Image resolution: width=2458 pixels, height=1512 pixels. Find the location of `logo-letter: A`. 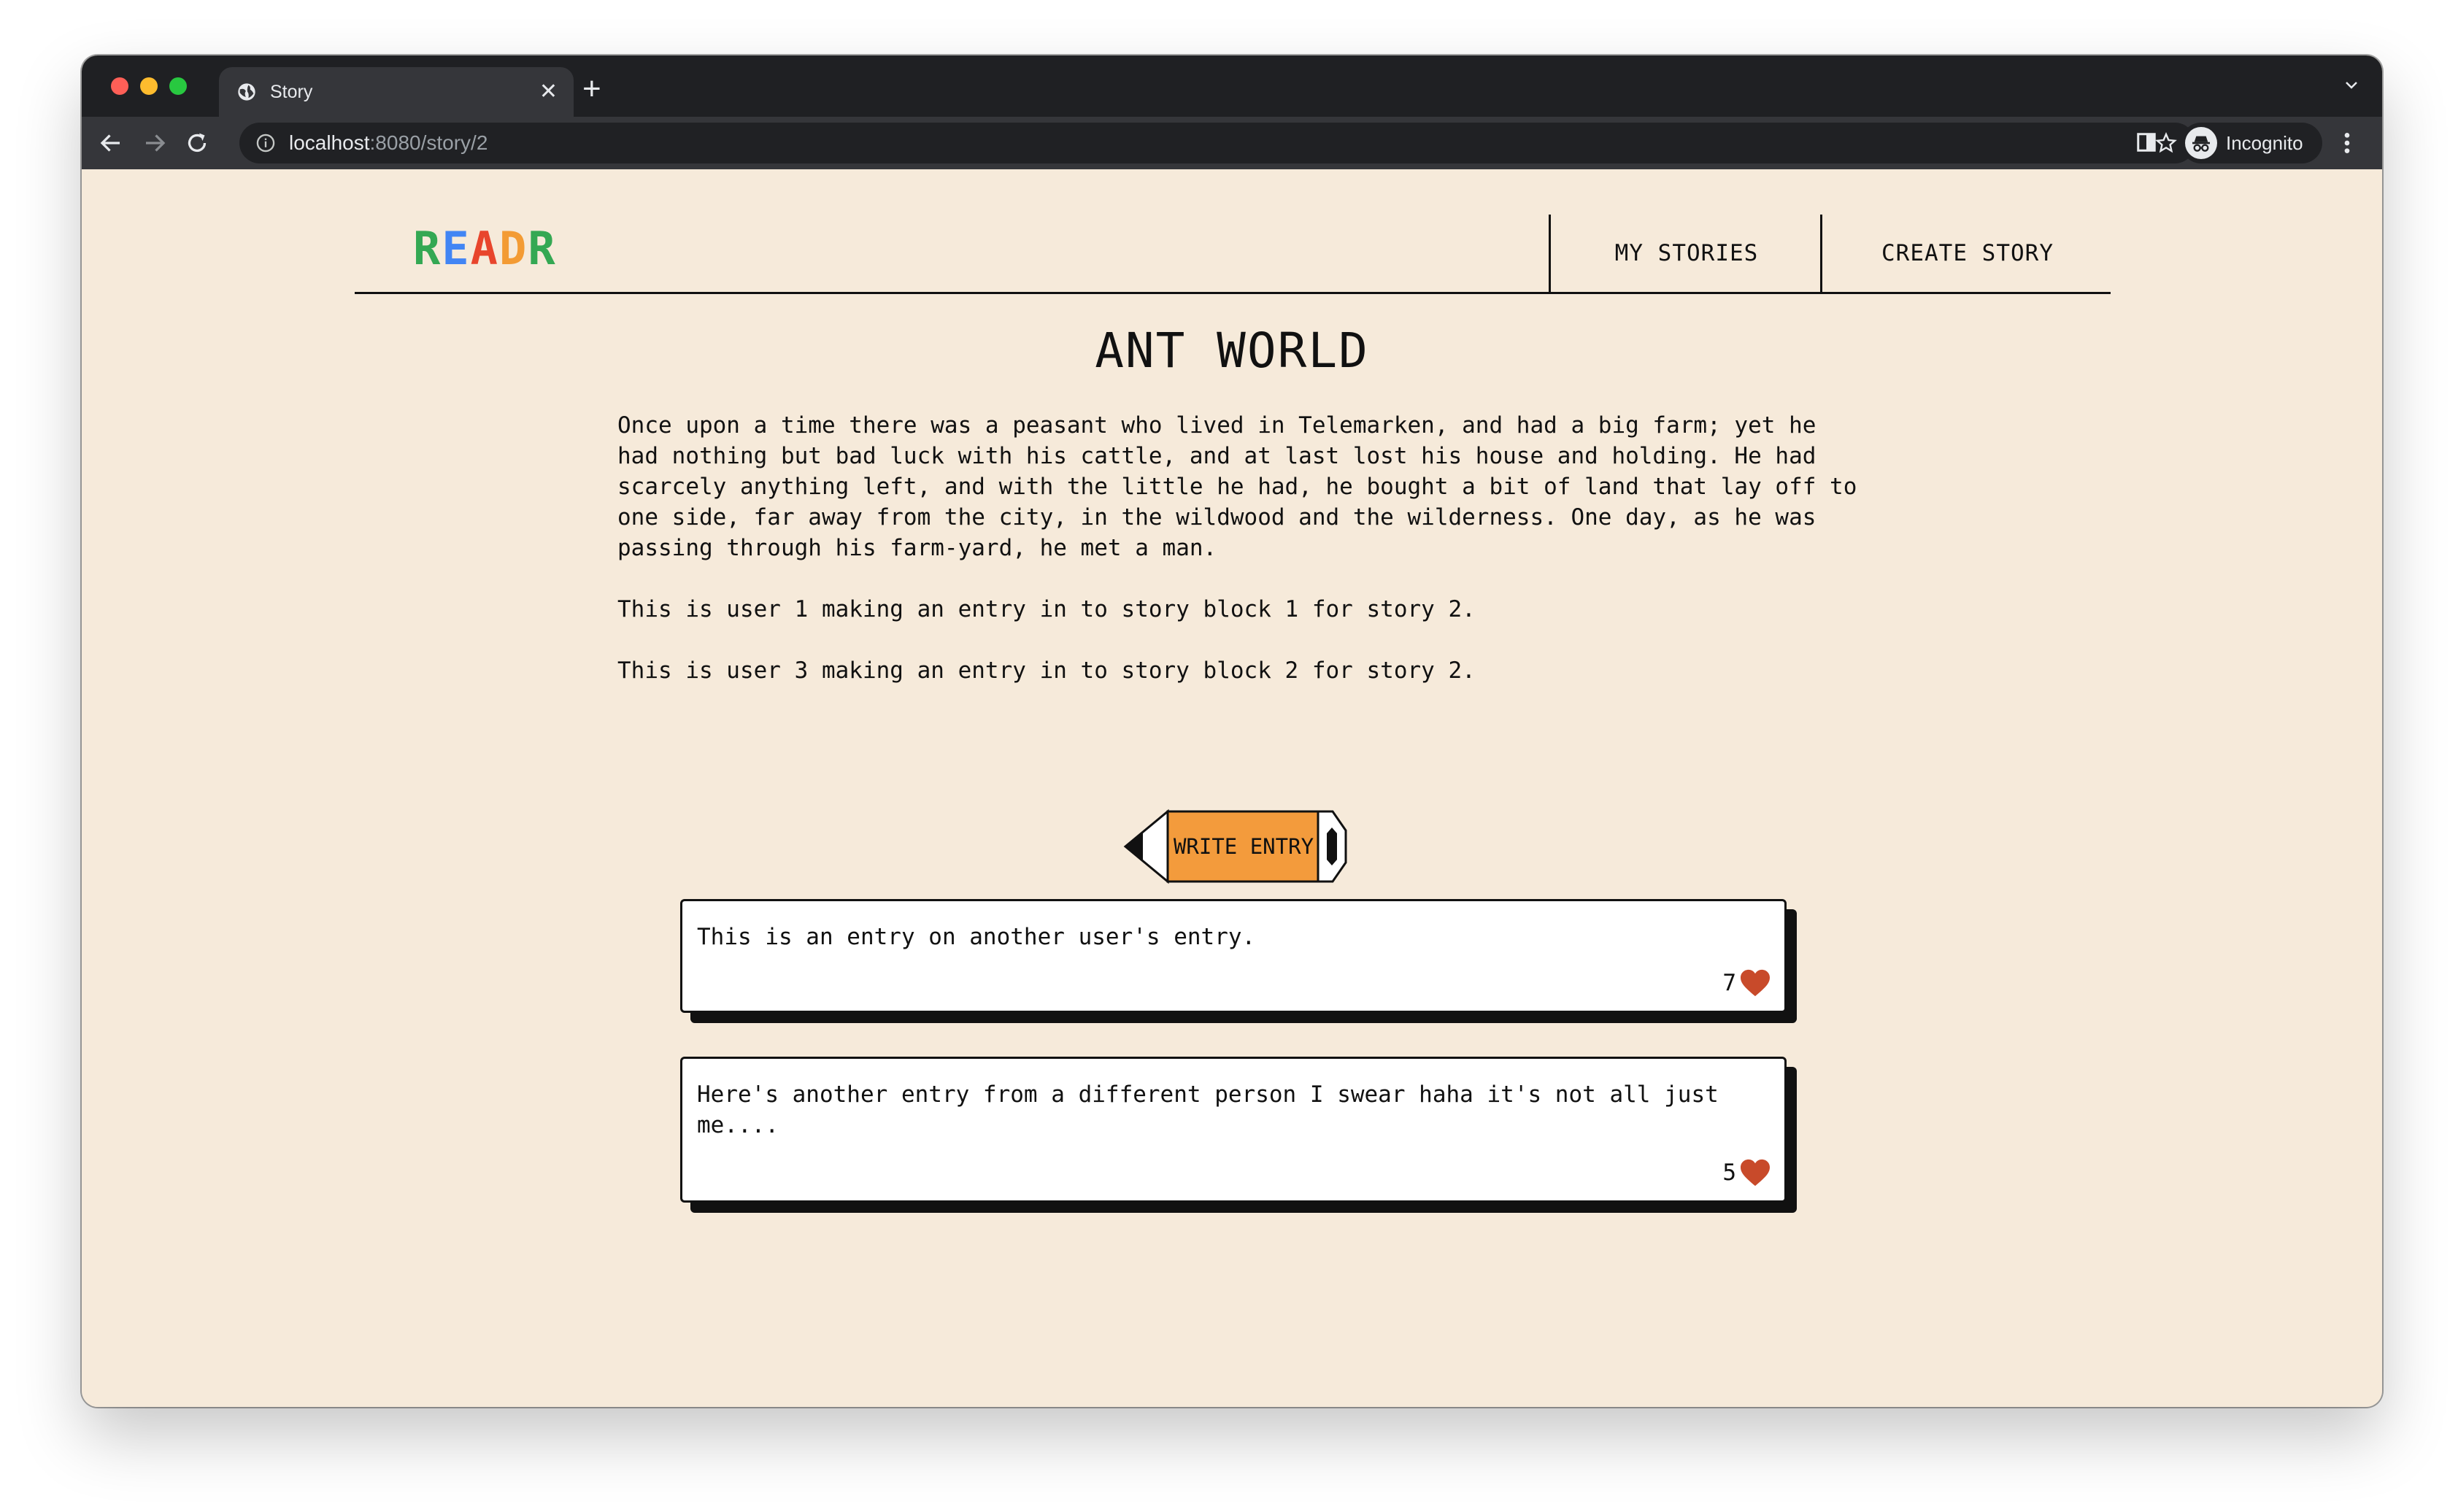

logo-letter: A is located at coordinates (484, 249).